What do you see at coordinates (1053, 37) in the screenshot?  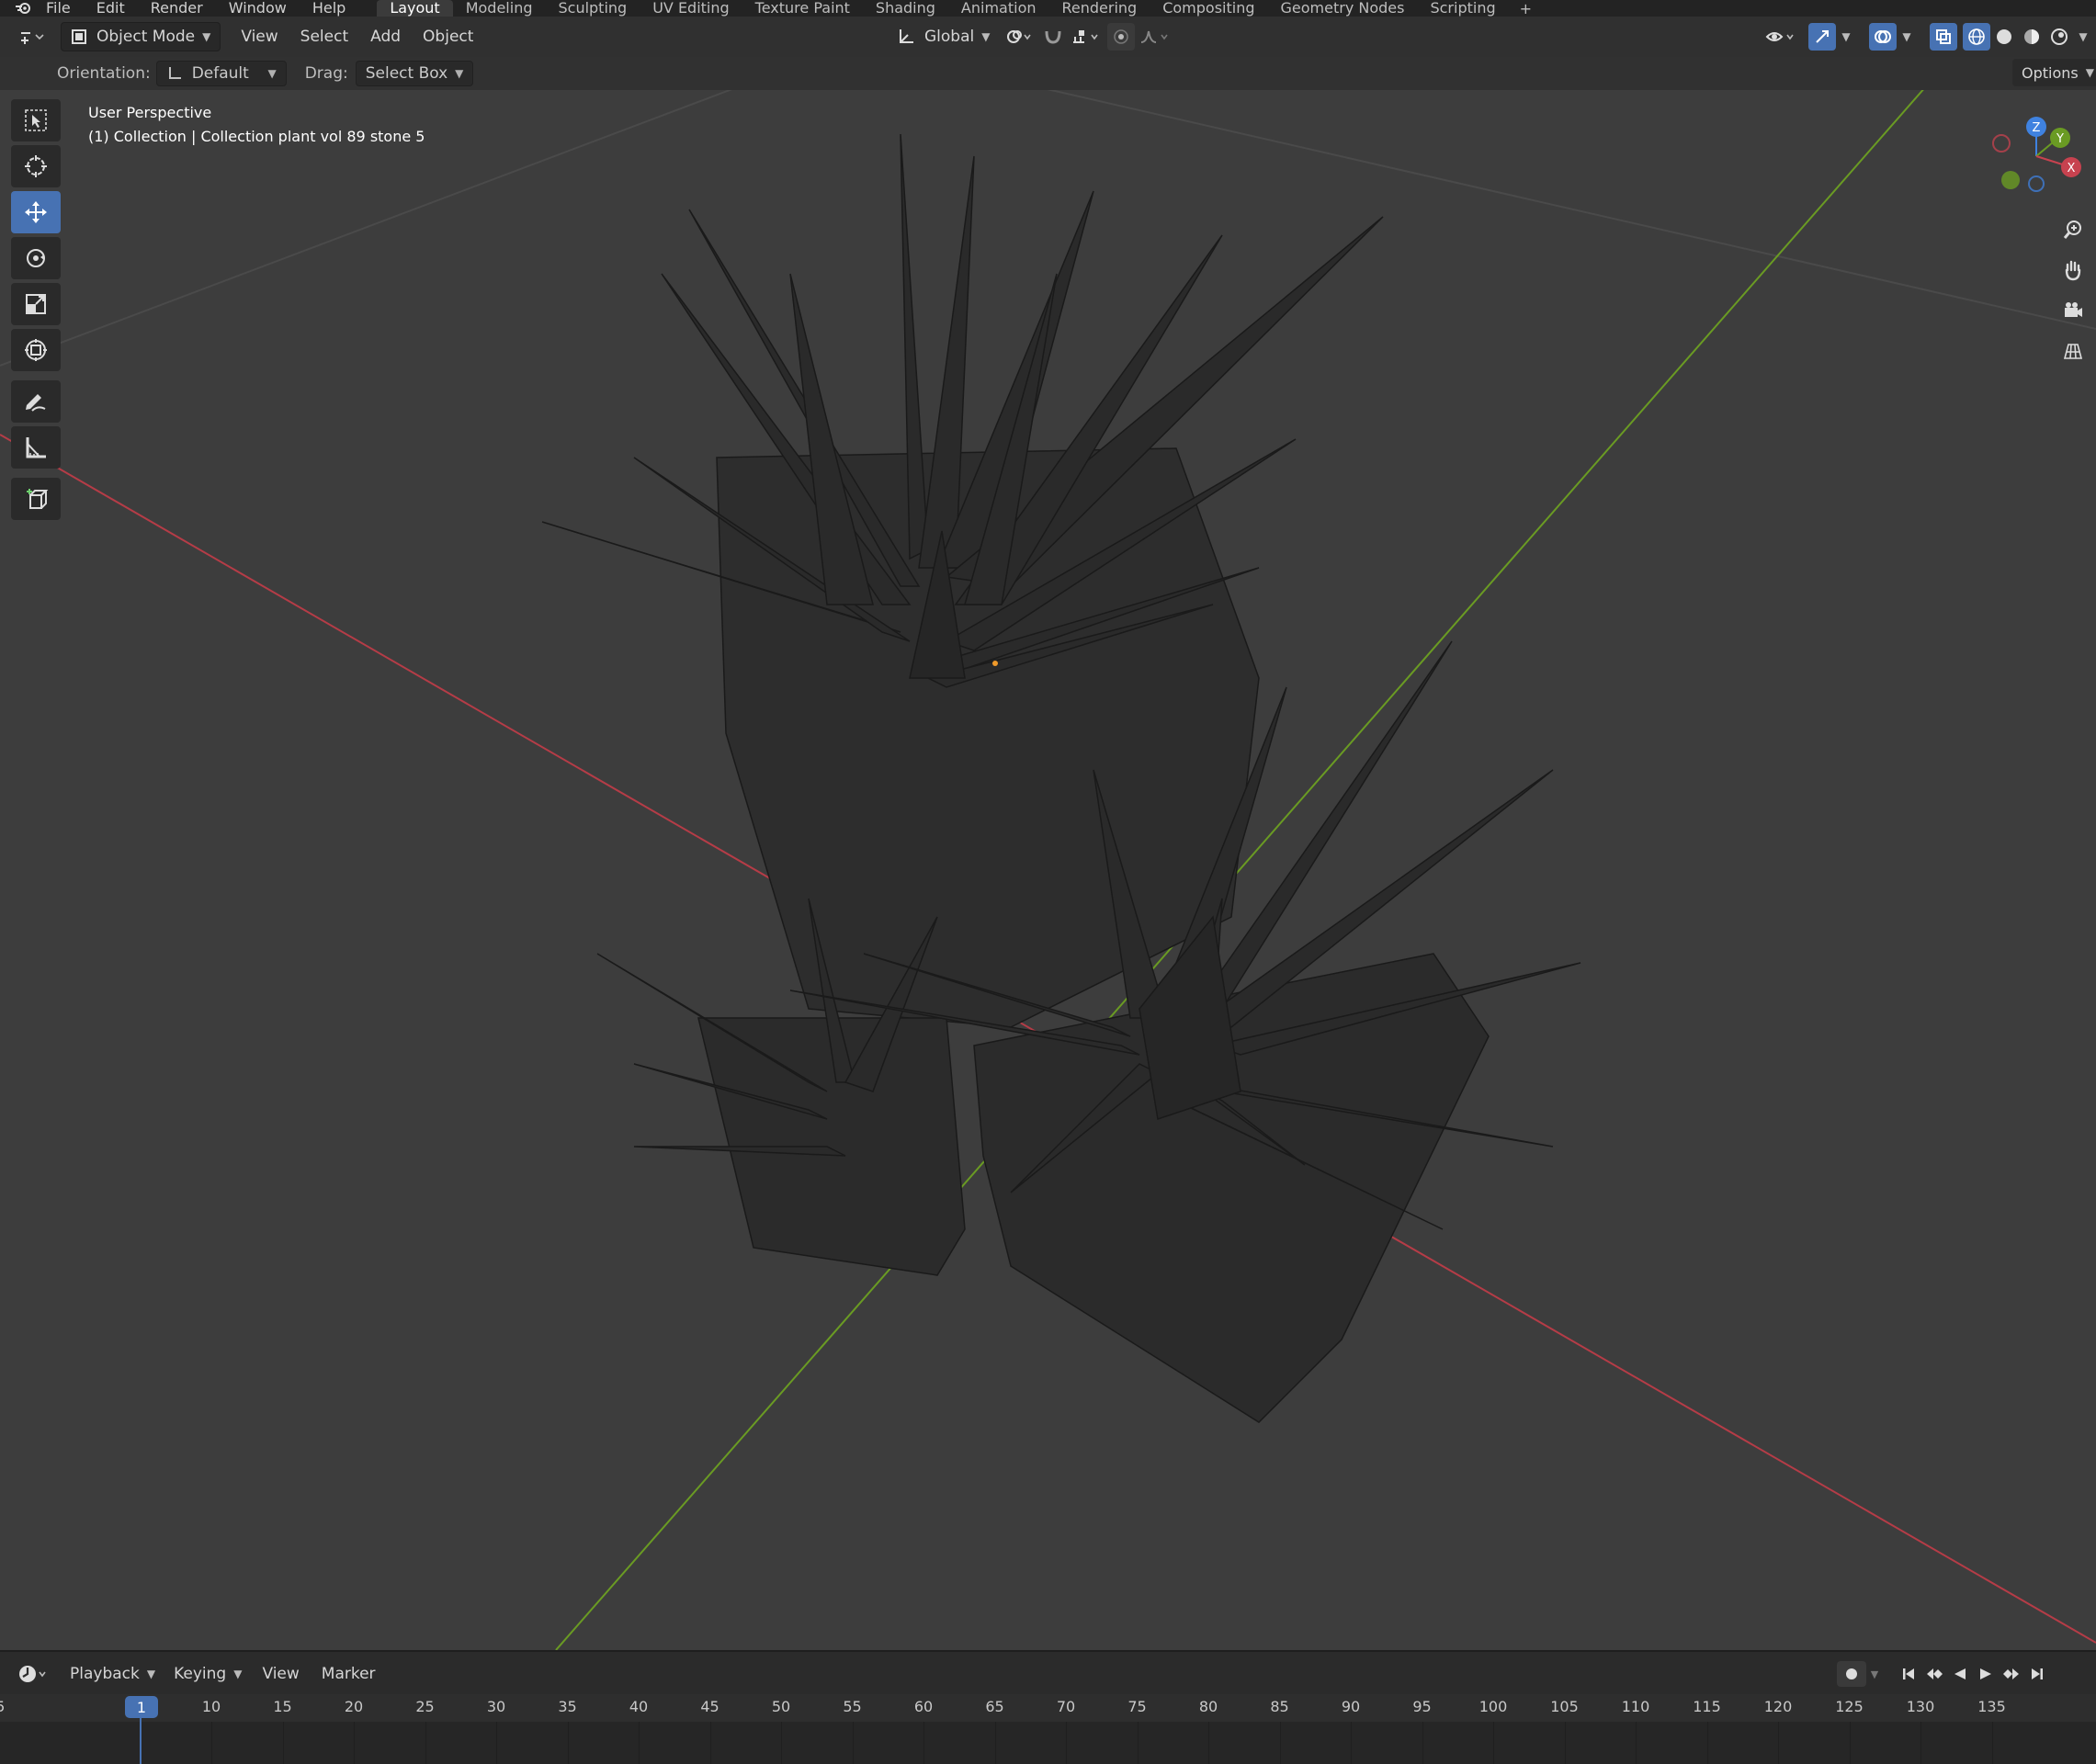 I see `snap-toggle-icon` at bounding box center [1053, 37].